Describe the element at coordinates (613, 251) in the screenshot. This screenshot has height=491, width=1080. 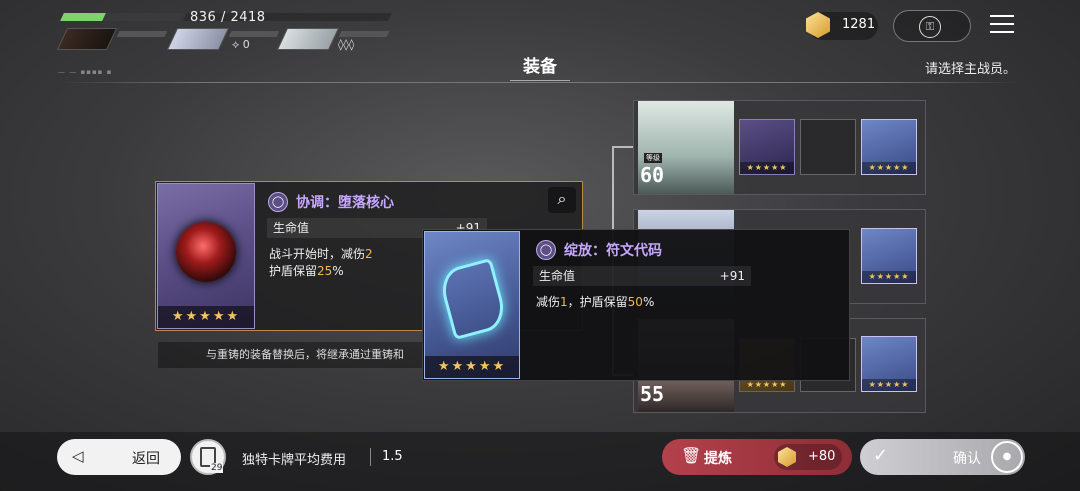
I see `new-equipment-name: 绽放：符文代码` at that location.